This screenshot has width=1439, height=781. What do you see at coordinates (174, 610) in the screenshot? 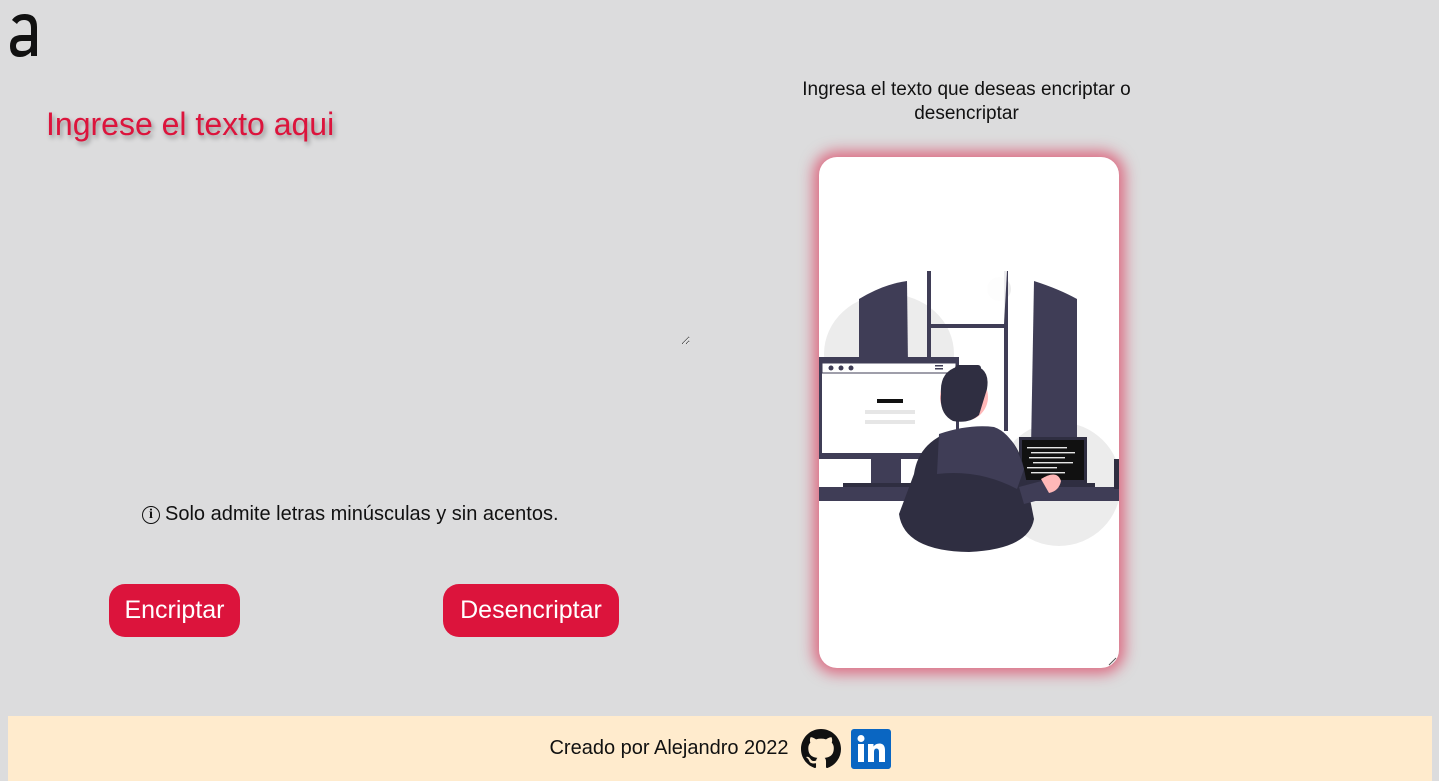
I see `encrypt-button: Encriptar` at bounding box center [174, 610].